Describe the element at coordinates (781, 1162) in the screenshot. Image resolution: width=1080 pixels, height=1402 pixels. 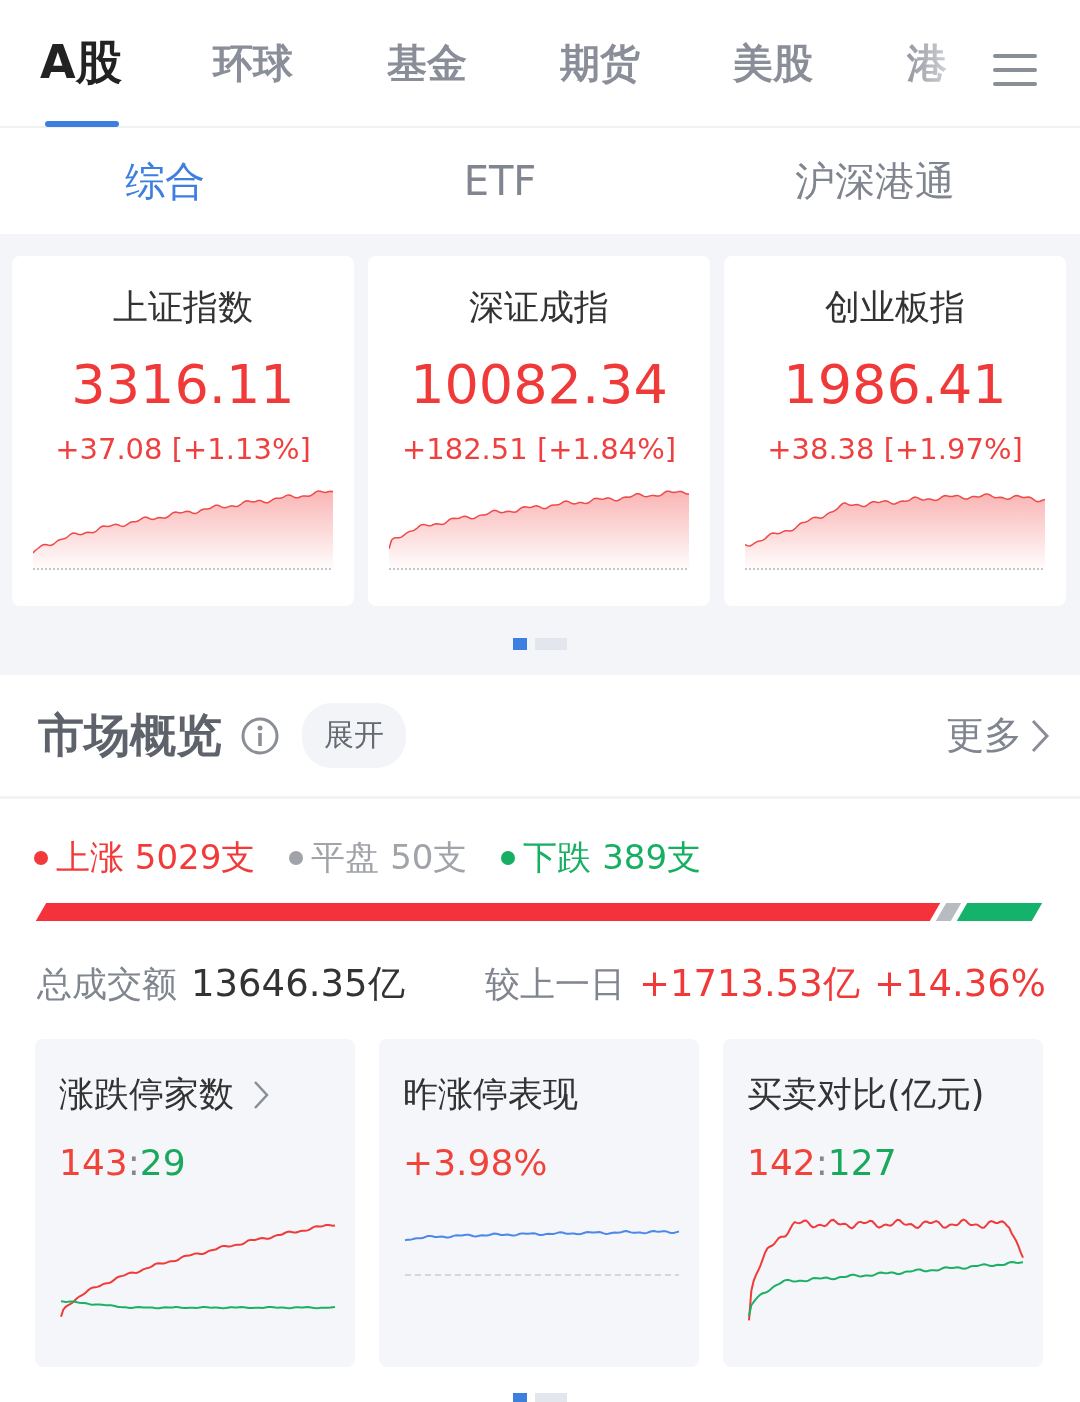
I see `up-count: 142` at that location.